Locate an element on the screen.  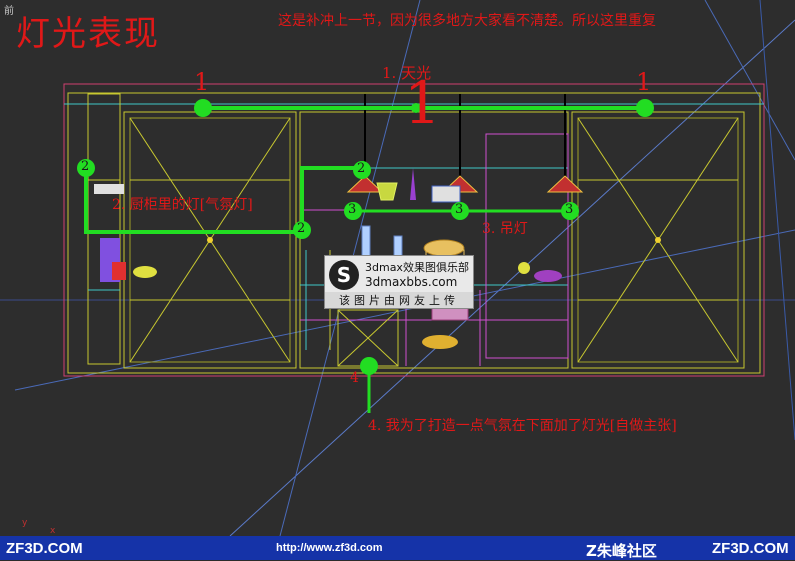
footer-community-brand: Z朱峰社区 is located at coordinates (621, 551).